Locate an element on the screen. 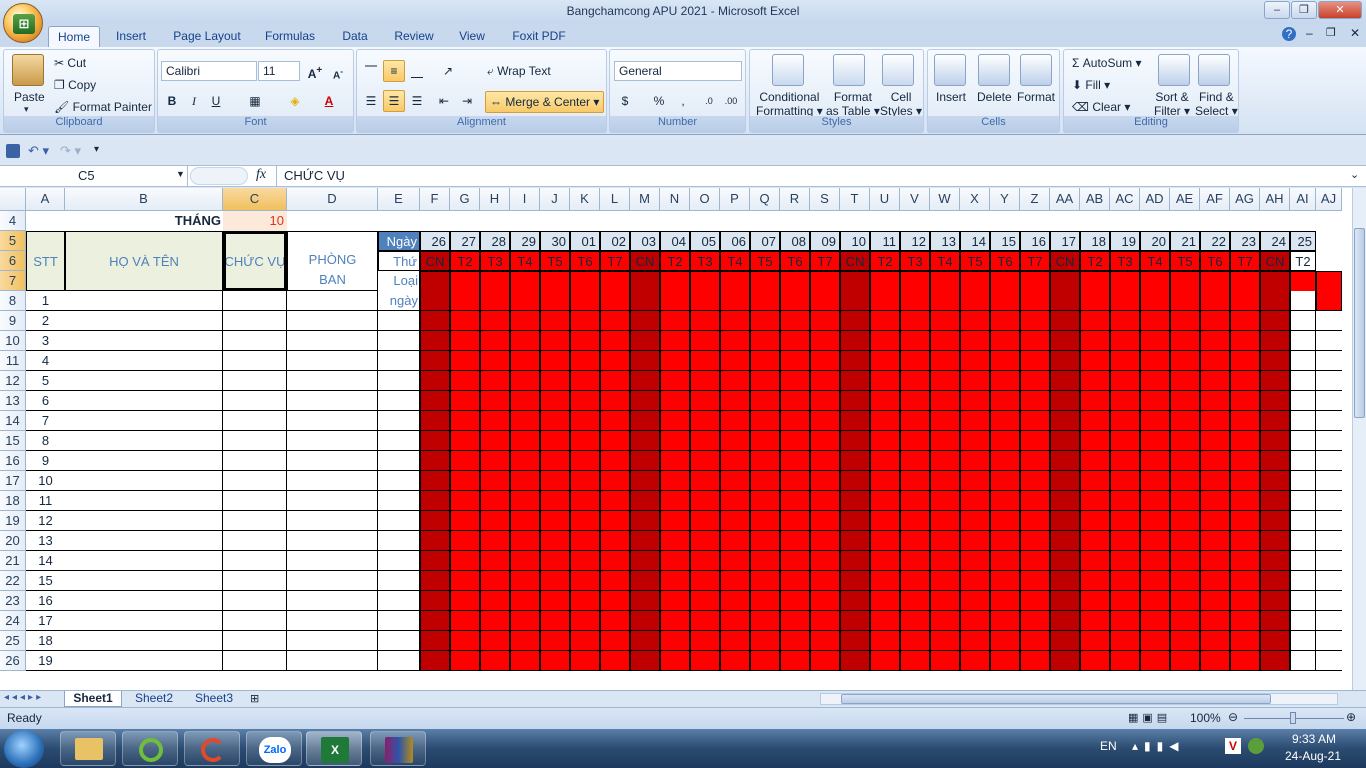 The image size is (1366, 768). column-header: F is located at coordinates (435, 199).